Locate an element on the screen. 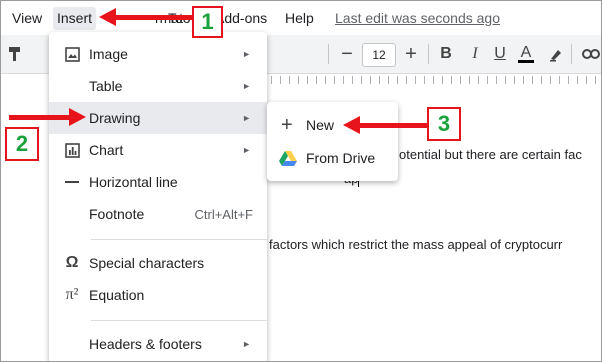  plus-icon: + is located at coordinates (287, 124).